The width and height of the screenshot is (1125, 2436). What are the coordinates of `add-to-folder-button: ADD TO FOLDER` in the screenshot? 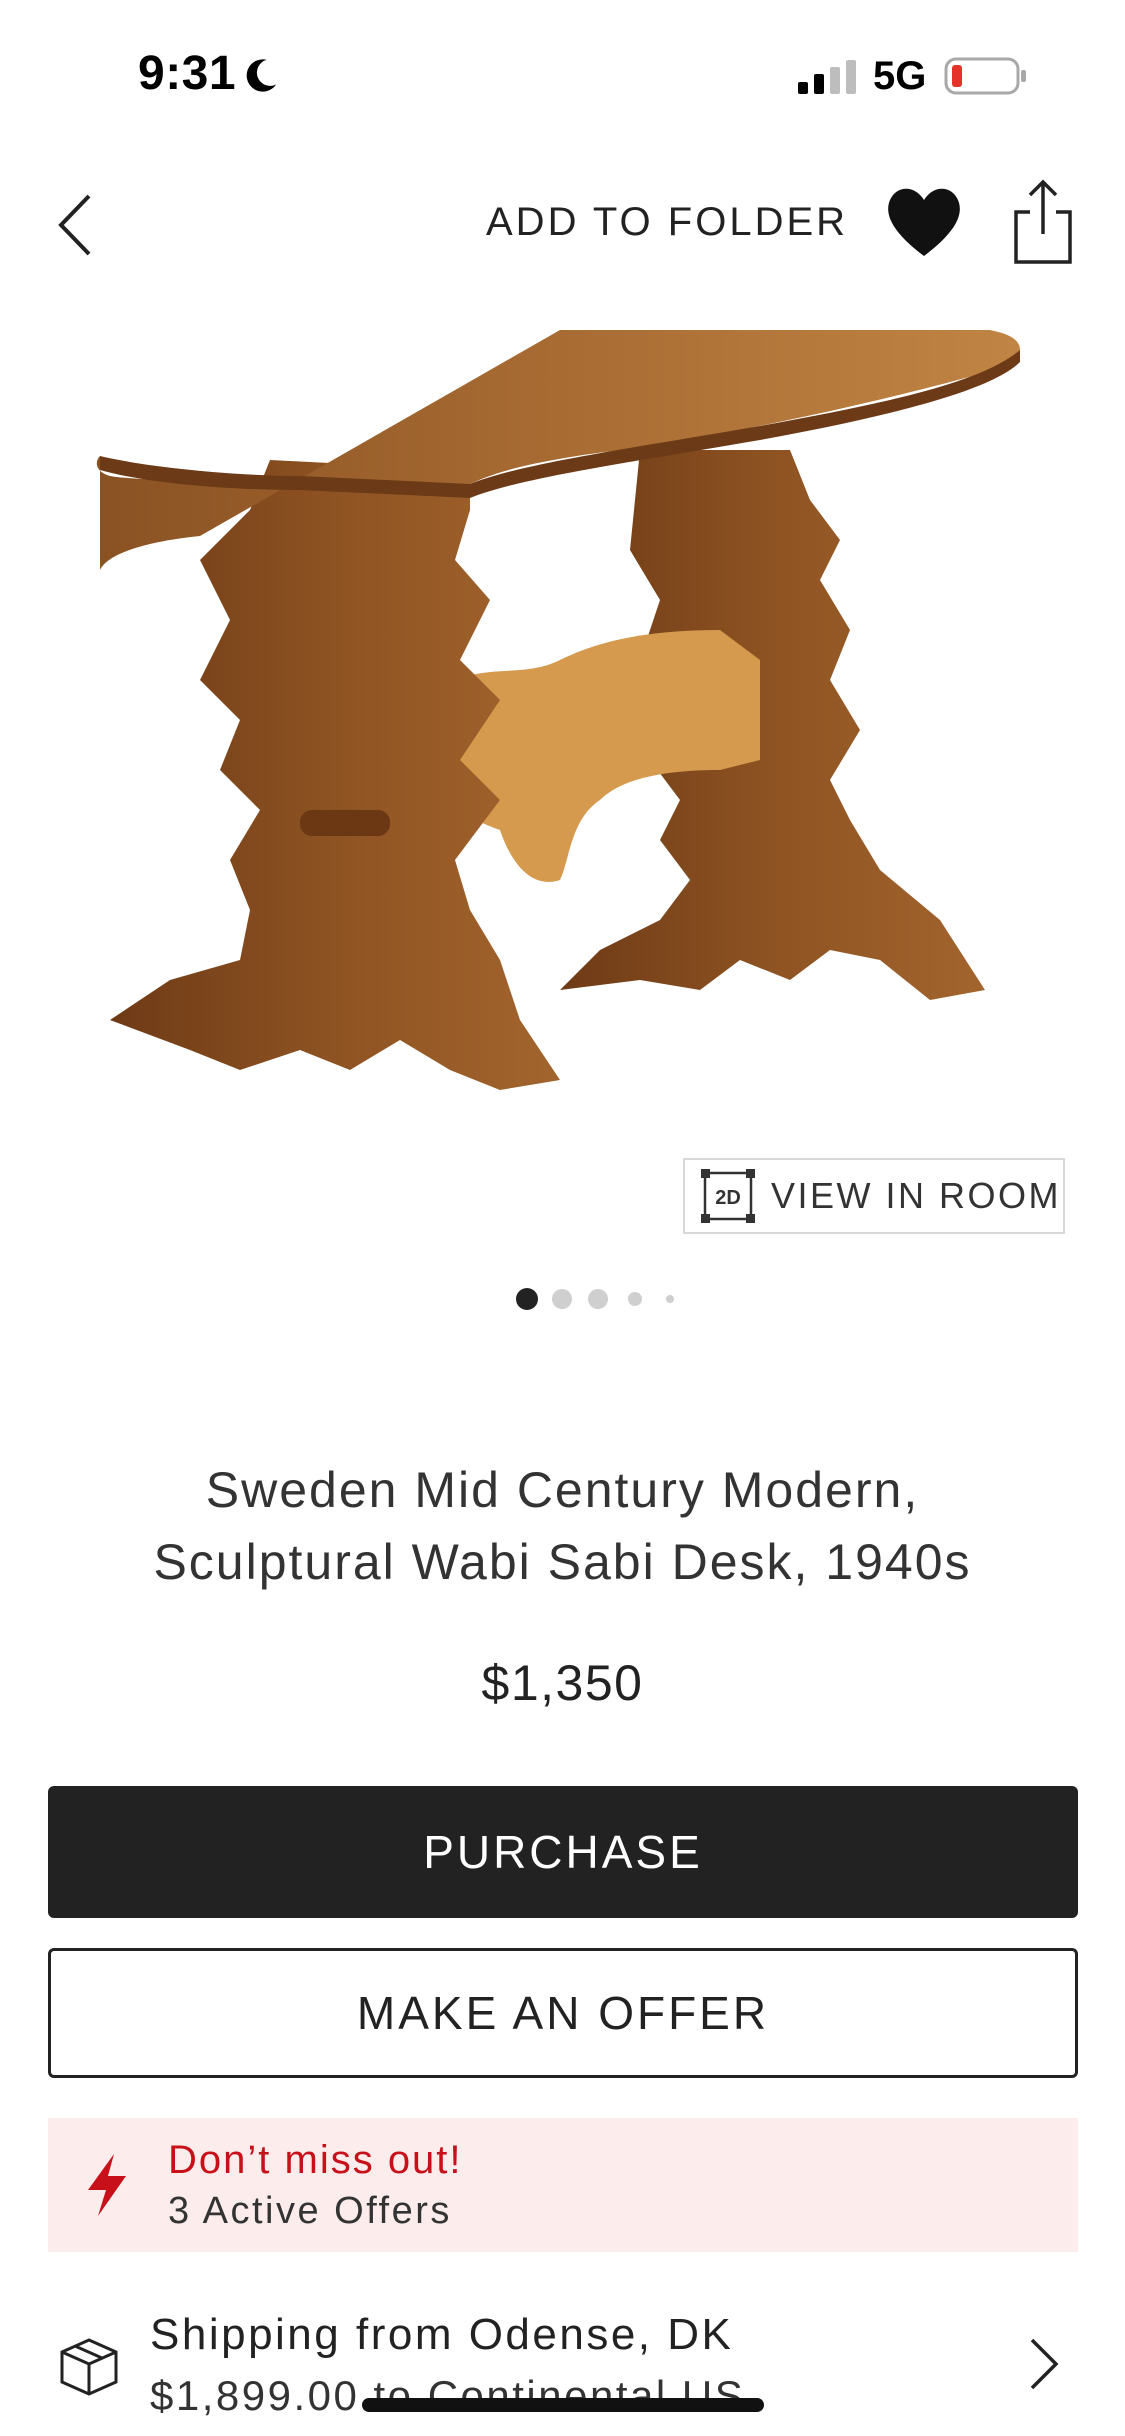 It's located at (667, 222).